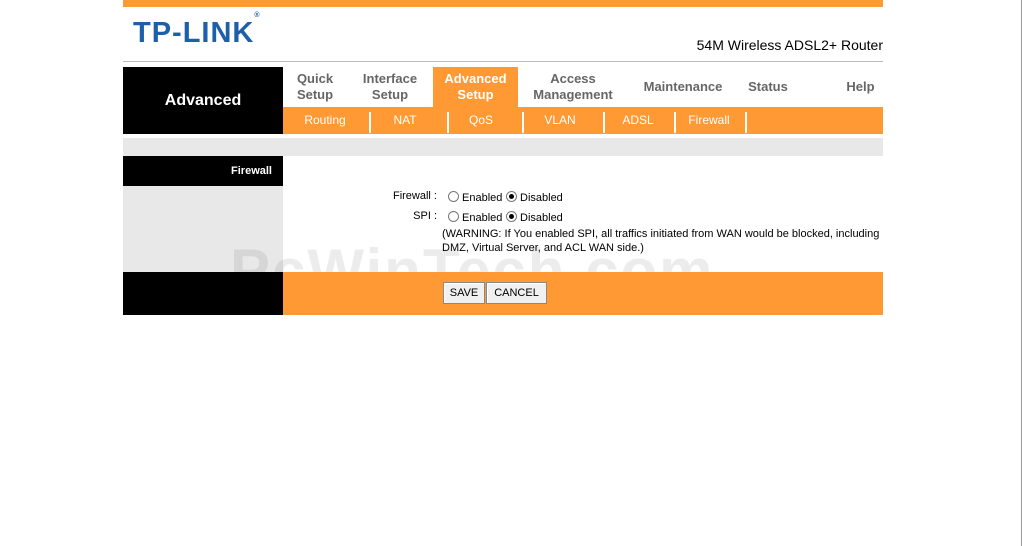  I want to click on firewall-enabled-radio, so click(453, 196).